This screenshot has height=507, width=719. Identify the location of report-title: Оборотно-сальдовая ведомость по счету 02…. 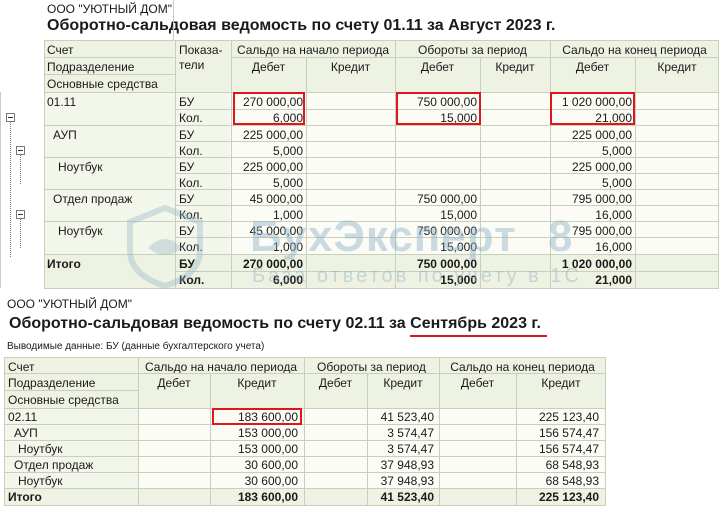
(275, 324).